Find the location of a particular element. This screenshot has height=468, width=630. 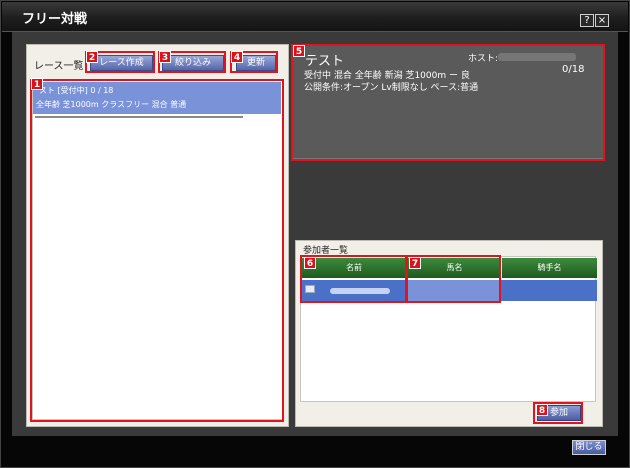

race-list-title: レース一覧 is located at coordinates (59, 66).